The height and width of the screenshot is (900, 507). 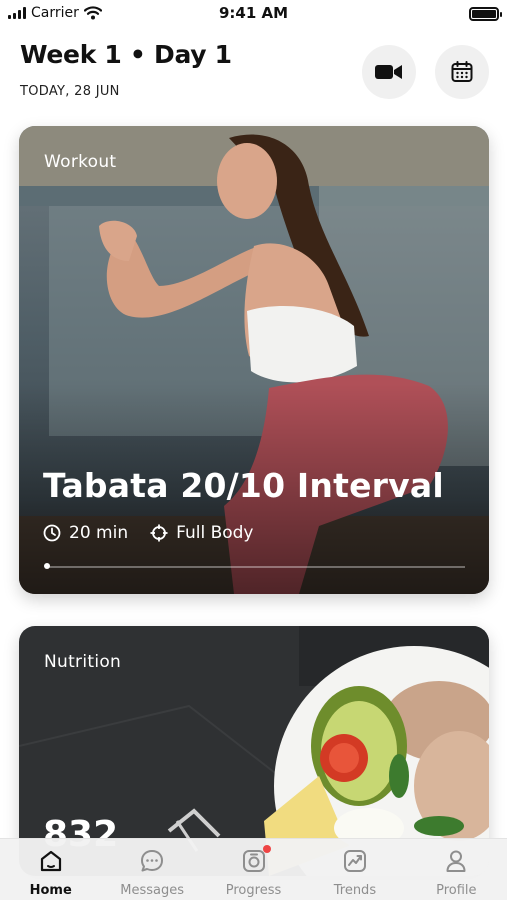 I want to click on video-button, so click(x=389, y=72).